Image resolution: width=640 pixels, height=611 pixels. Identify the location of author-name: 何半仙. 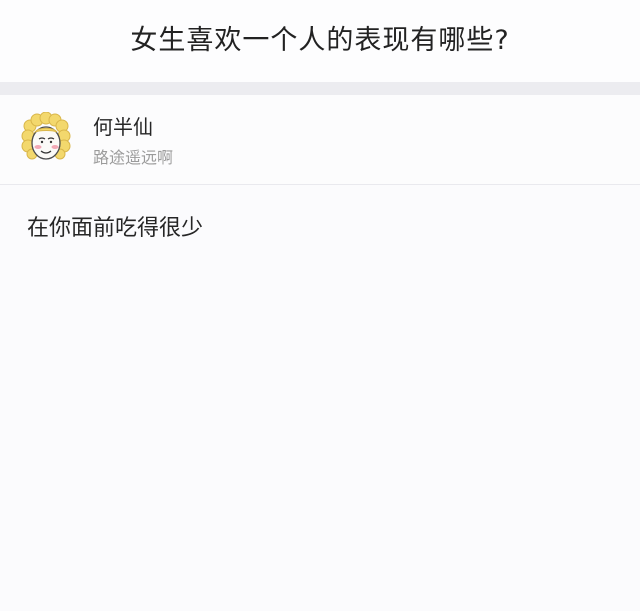
(123, 127).